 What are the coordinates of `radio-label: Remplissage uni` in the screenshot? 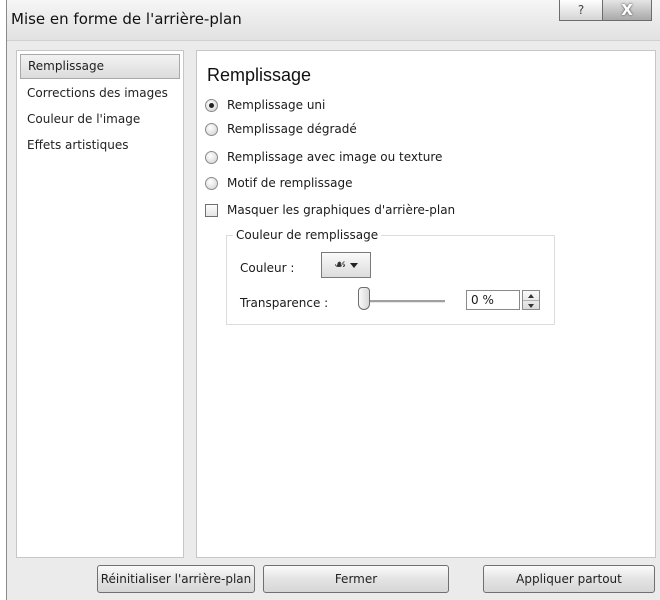 It's located at (276, 105).